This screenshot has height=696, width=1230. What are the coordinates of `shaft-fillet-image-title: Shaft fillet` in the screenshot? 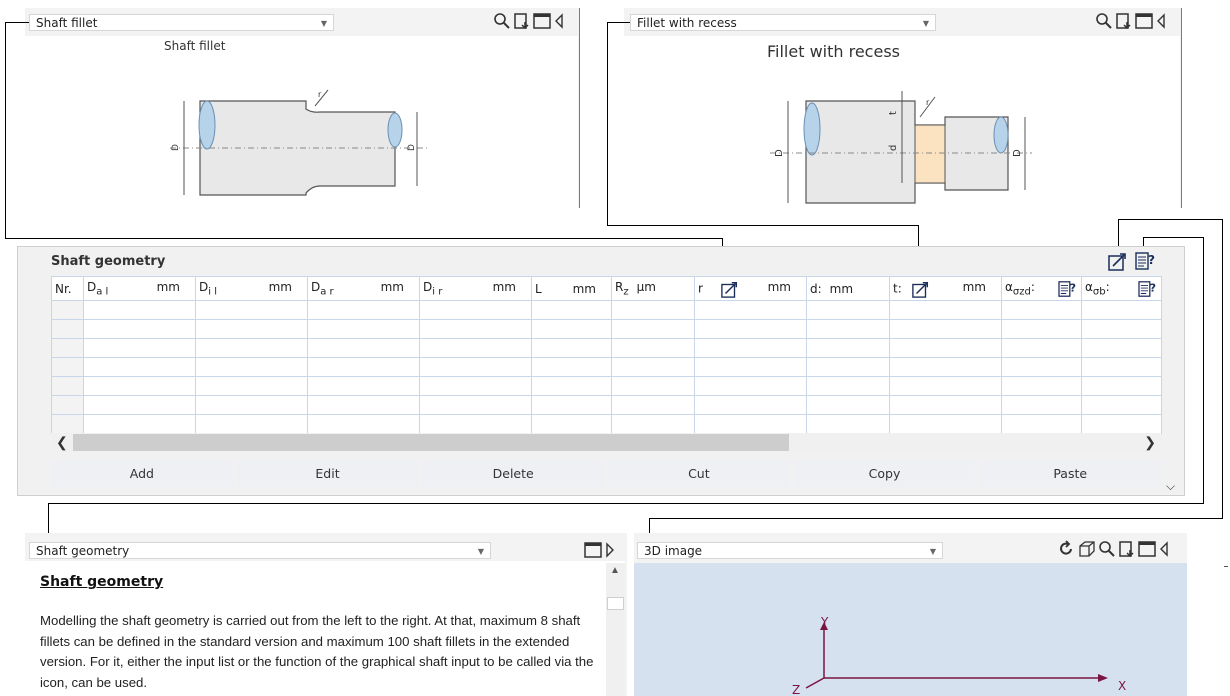 It's located at (195, 46).